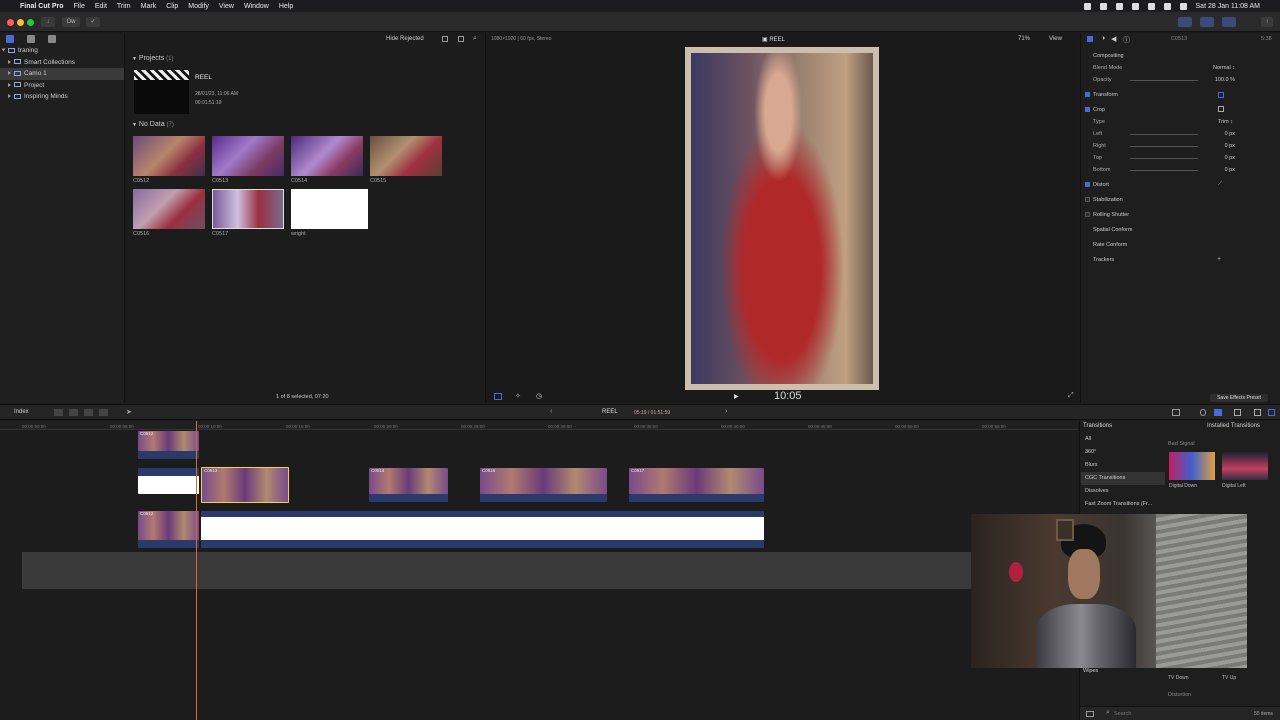 The height and width of the screenshot is (720, 1280). What do you see at coordinates (1239, 398) in the screenshot?
I see `save-effects-preset-button: Save Effects Preset` at bounding box center [1239, 398].